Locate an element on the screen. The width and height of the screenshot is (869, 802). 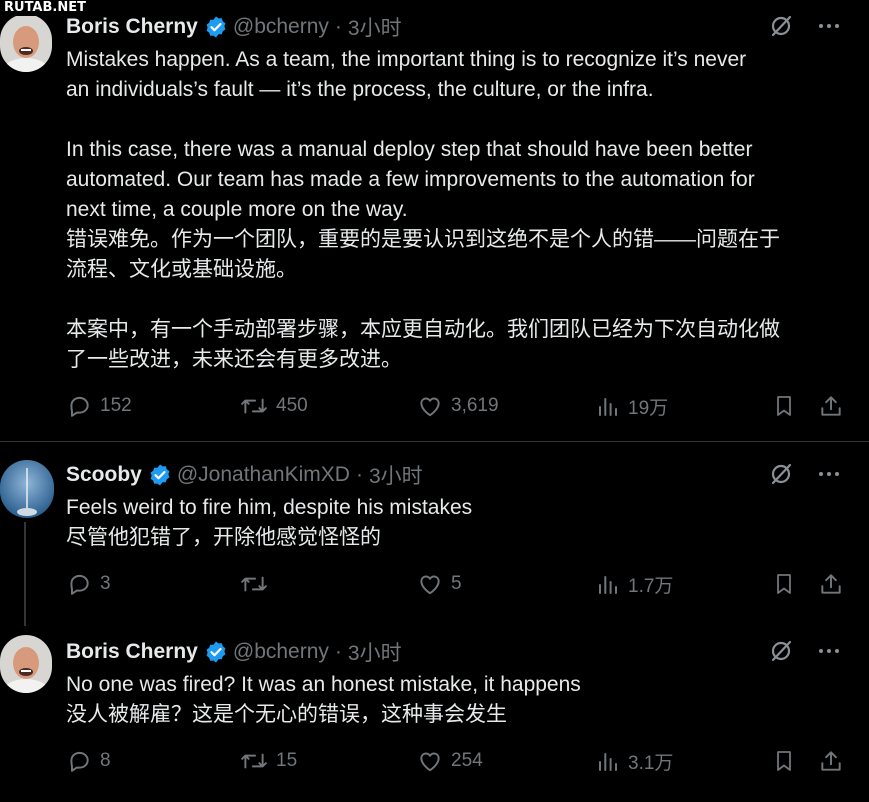
reply-button: 8 is located at coordinates (88, 761).